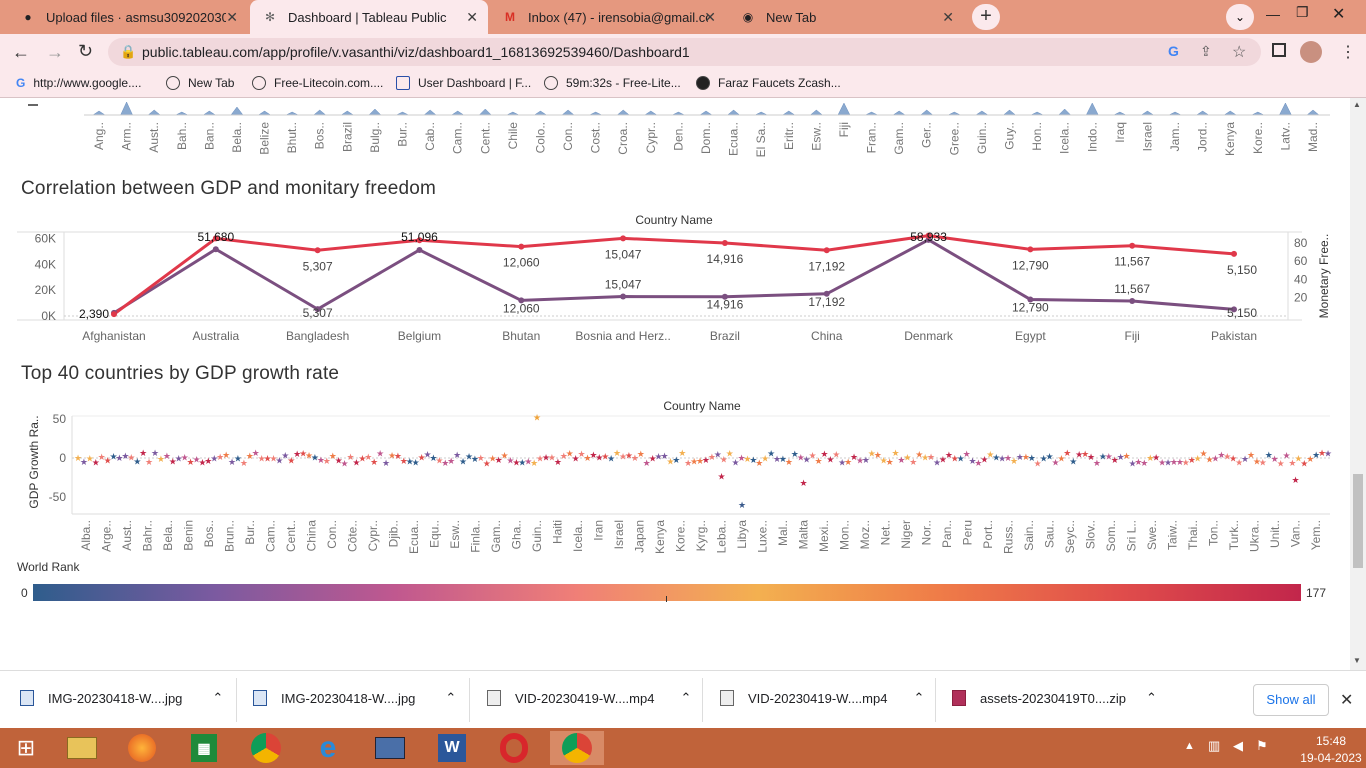 The height and width of the screenshot is (768, 1366). What do you see at coordinates (1331, 758) in the screenshot?
I see `clock-date: 19-04-2023` at bounding box center [1331, 758].